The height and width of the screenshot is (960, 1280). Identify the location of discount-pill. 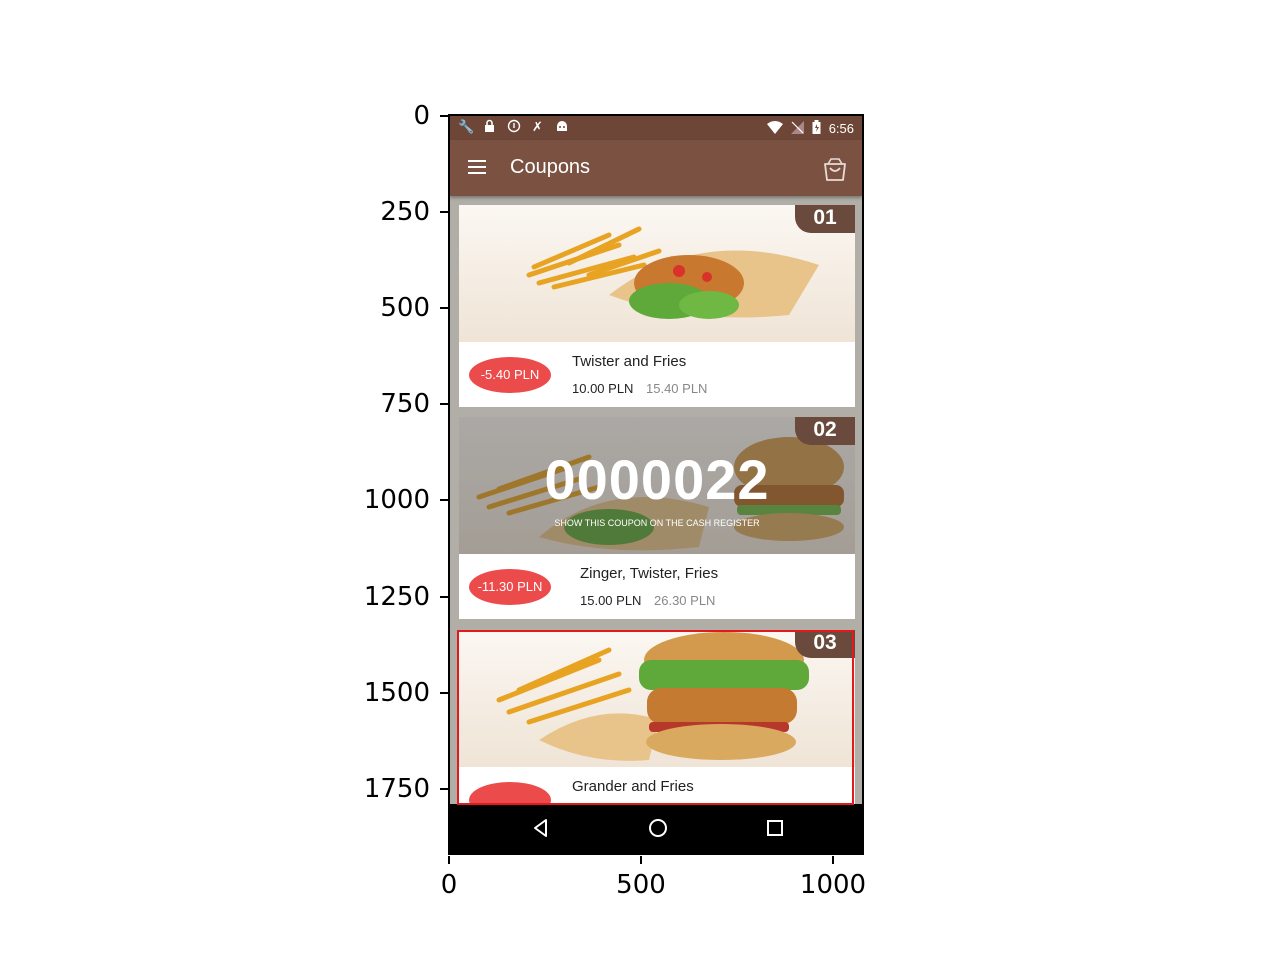
(510, 794).